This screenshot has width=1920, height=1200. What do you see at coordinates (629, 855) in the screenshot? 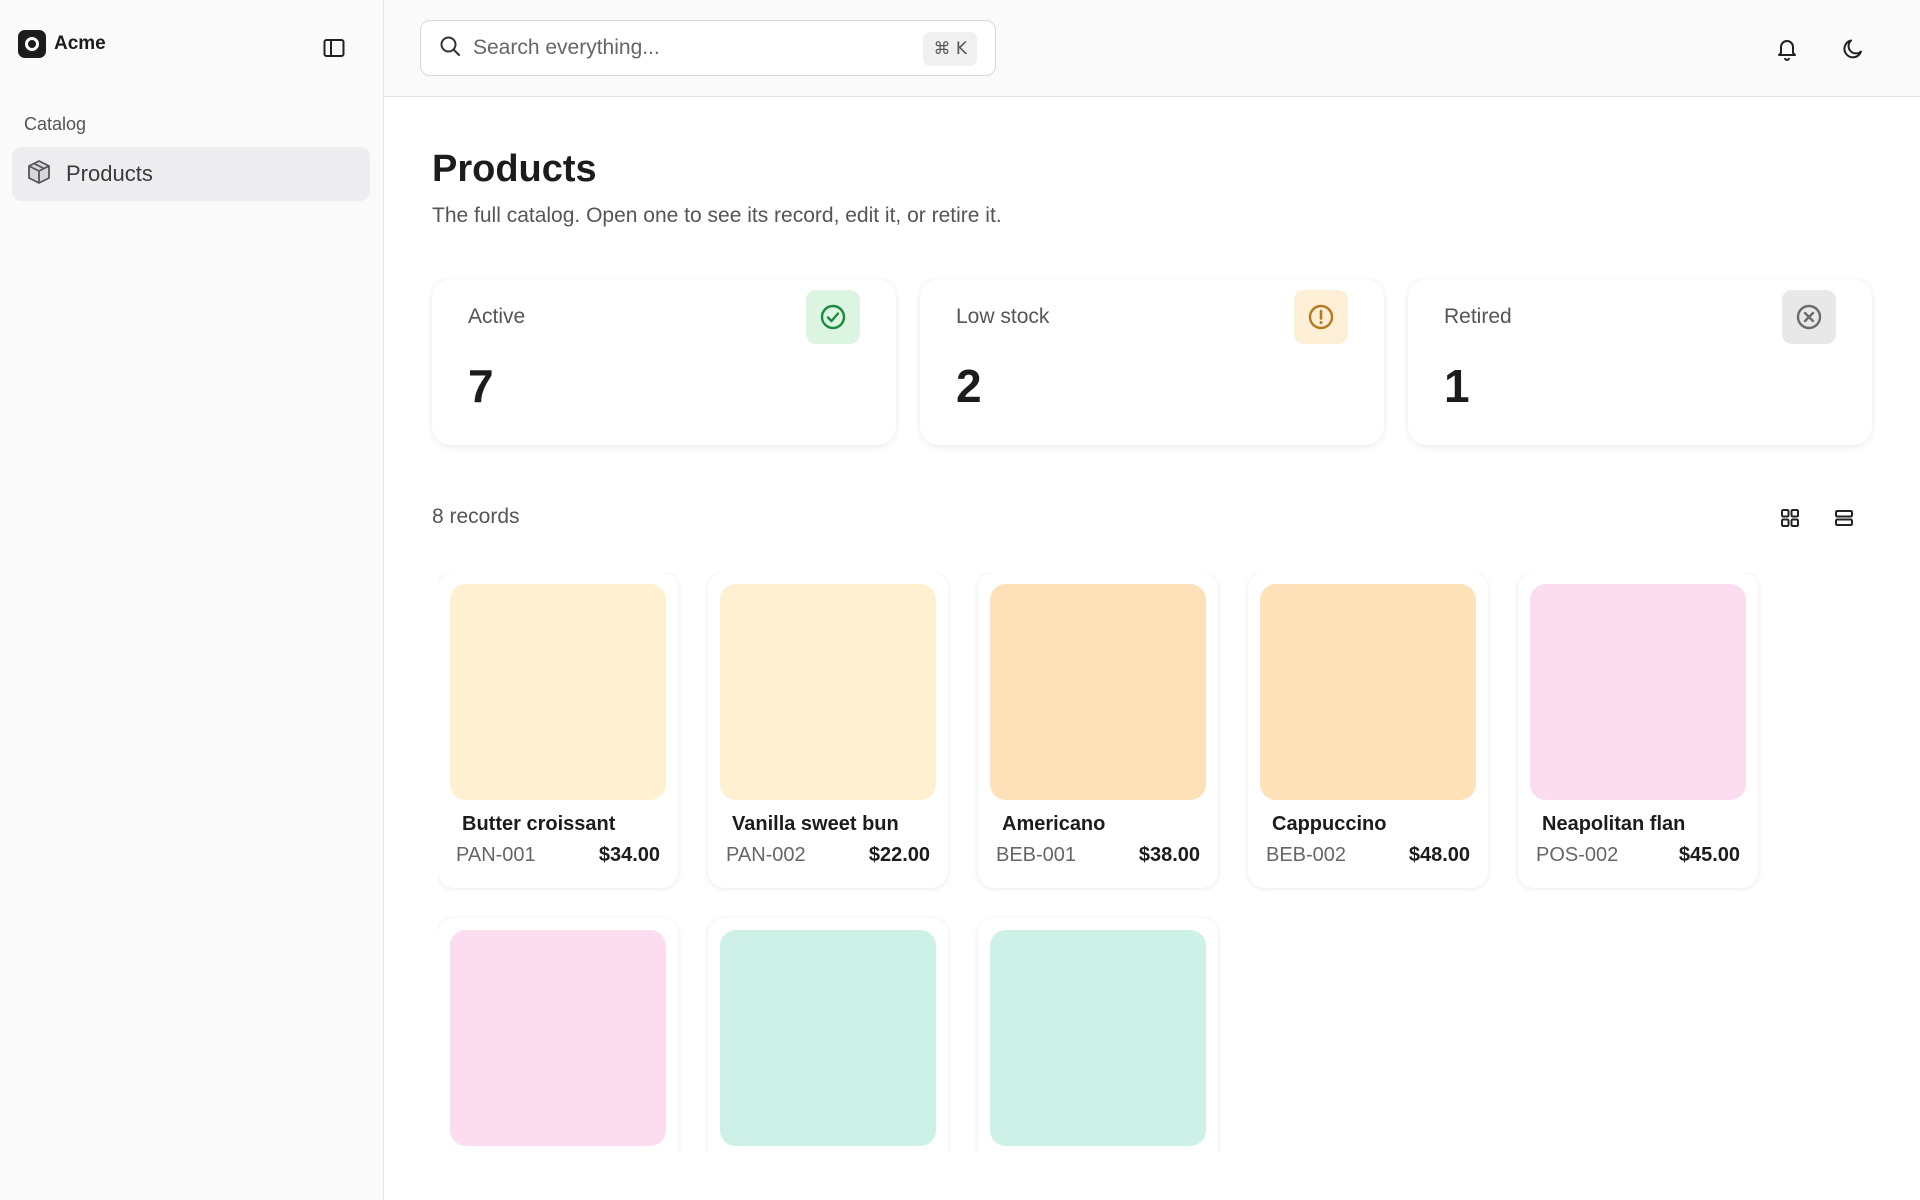
I see `product-price: $34.00` at bounding box center [629, 855].